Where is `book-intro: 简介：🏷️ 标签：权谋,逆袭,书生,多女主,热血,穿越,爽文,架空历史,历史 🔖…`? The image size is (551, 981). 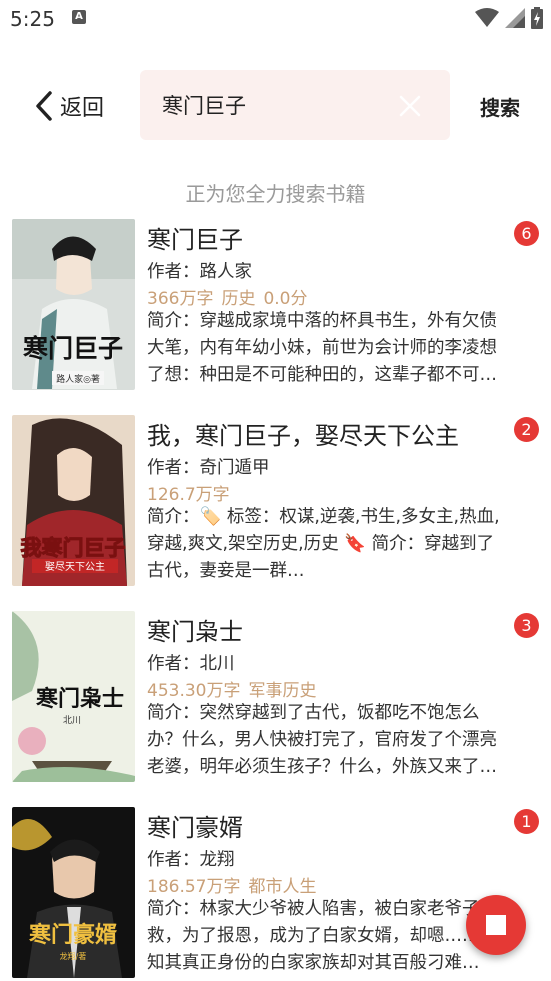
book-intro: 简介：🏷️ 标签：权谋,逆袭,书生,多女主,热血,穿越,爽文,架空历史,历史 🔖… is located at coordinates (323, 544).